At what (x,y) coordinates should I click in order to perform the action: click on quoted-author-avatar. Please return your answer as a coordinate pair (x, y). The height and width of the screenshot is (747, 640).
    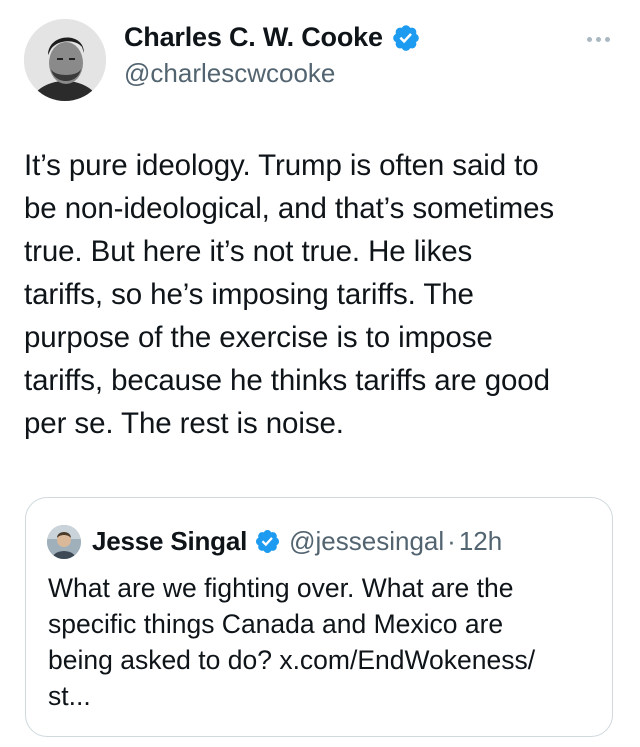
    Looking at the image, I should click on (64, 542).